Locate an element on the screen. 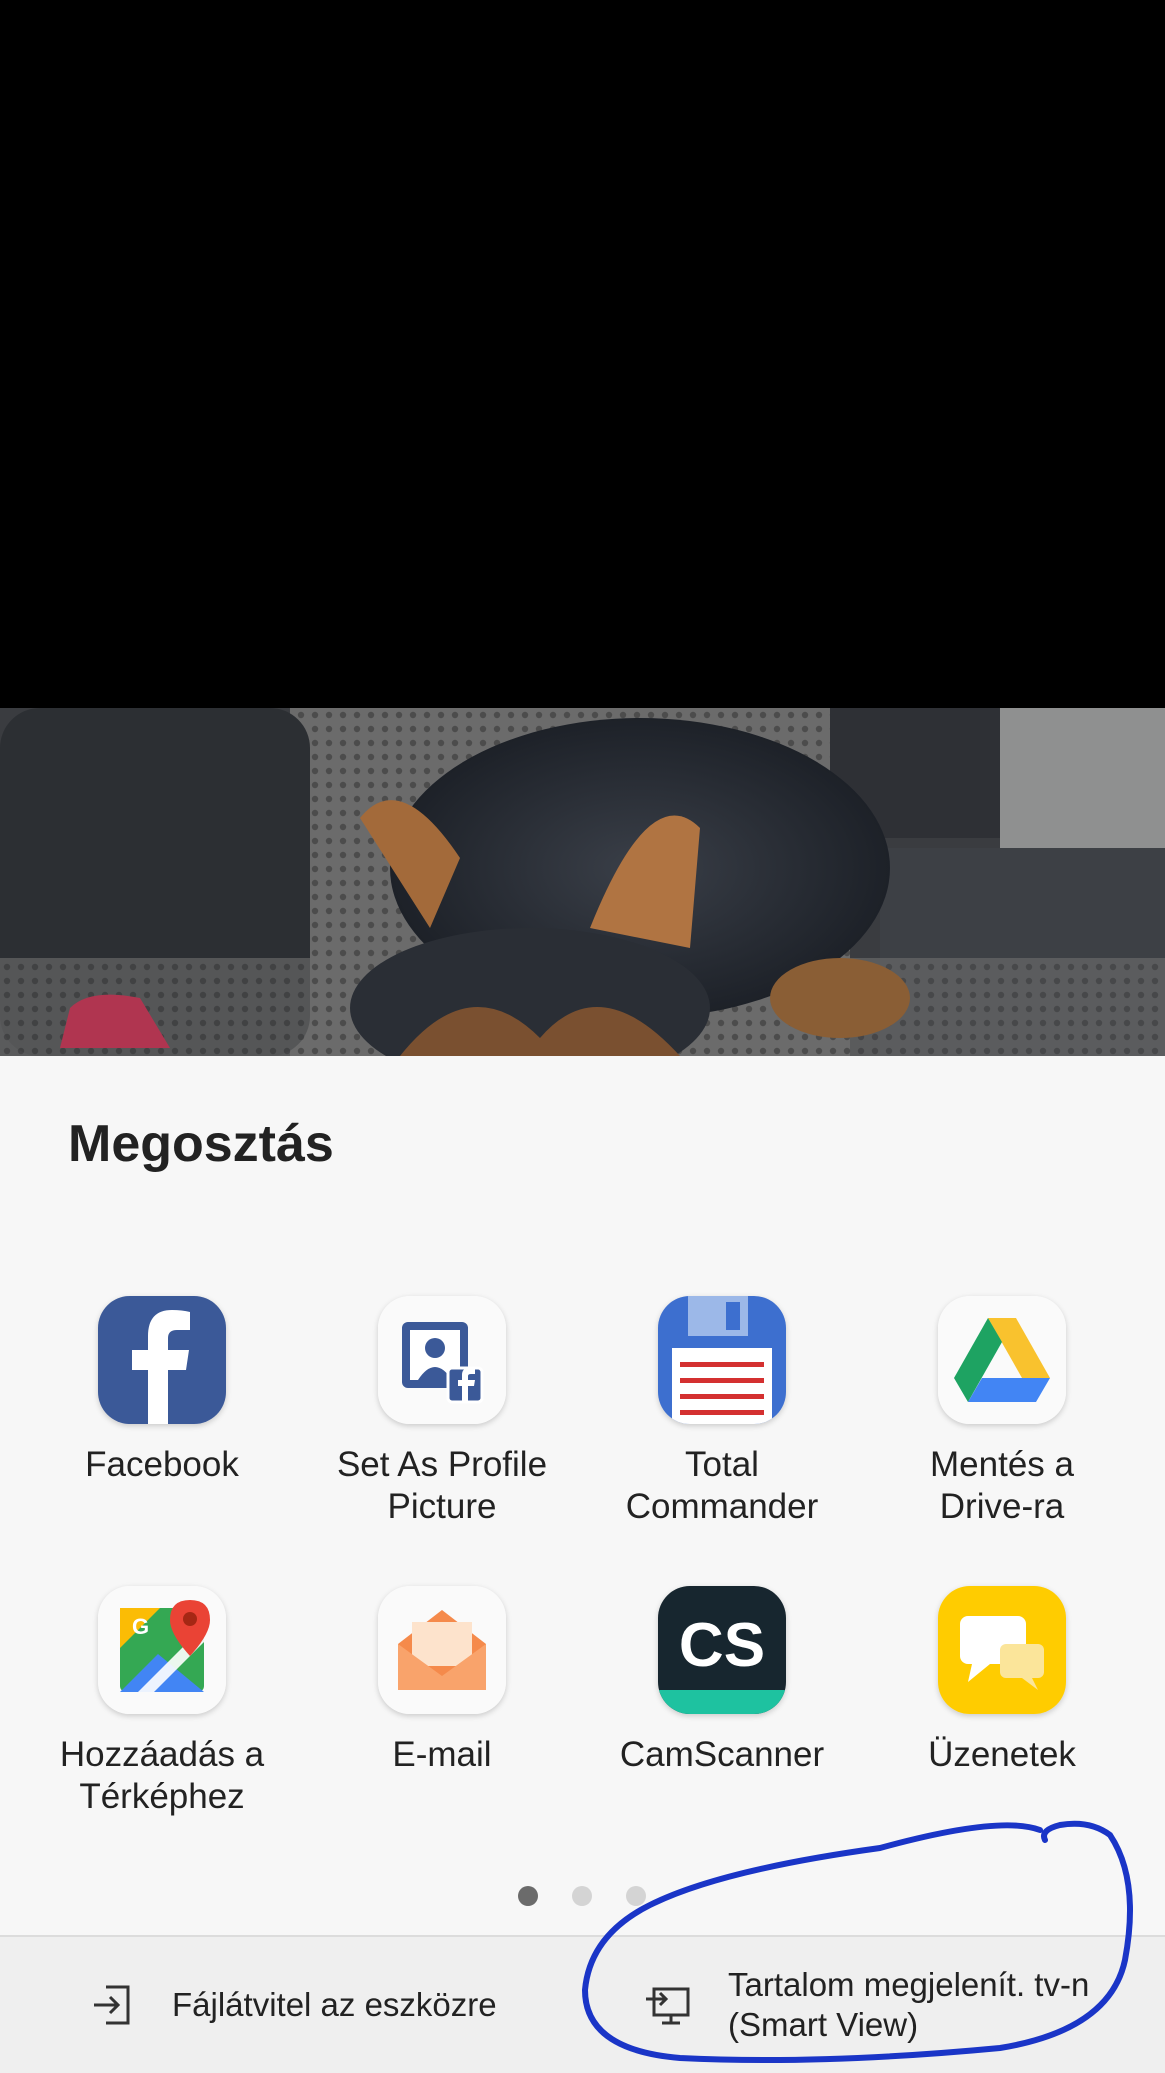 This screenshot has width=1165, height=2073. share-target-email: E-mail is located at coordinates (442, 1681).